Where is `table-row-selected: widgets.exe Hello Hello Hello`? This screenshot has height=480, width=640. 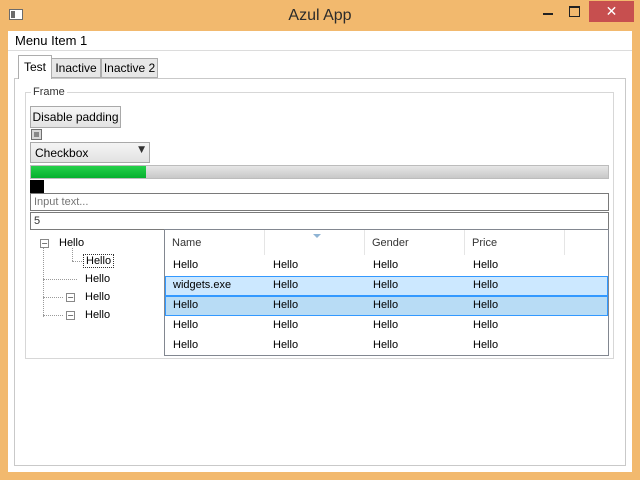
table-row-selected: widgets.exe Hello Hello Hello is located at coordinates (386, 286).